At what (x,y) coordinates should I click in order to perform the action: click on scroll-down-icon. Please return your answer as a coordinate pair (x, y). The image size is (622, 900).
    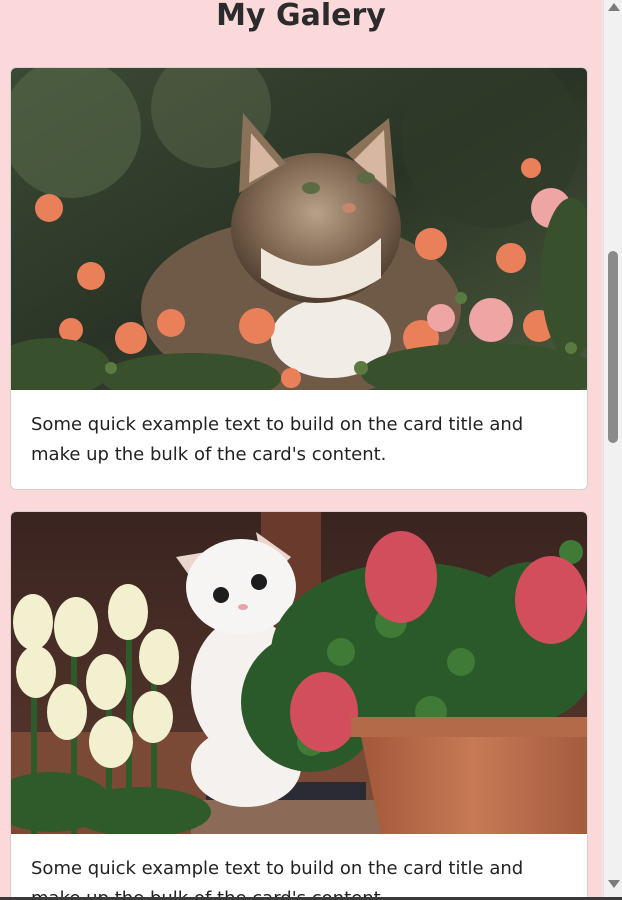
    Looking at the image, I should click on (614, 884).